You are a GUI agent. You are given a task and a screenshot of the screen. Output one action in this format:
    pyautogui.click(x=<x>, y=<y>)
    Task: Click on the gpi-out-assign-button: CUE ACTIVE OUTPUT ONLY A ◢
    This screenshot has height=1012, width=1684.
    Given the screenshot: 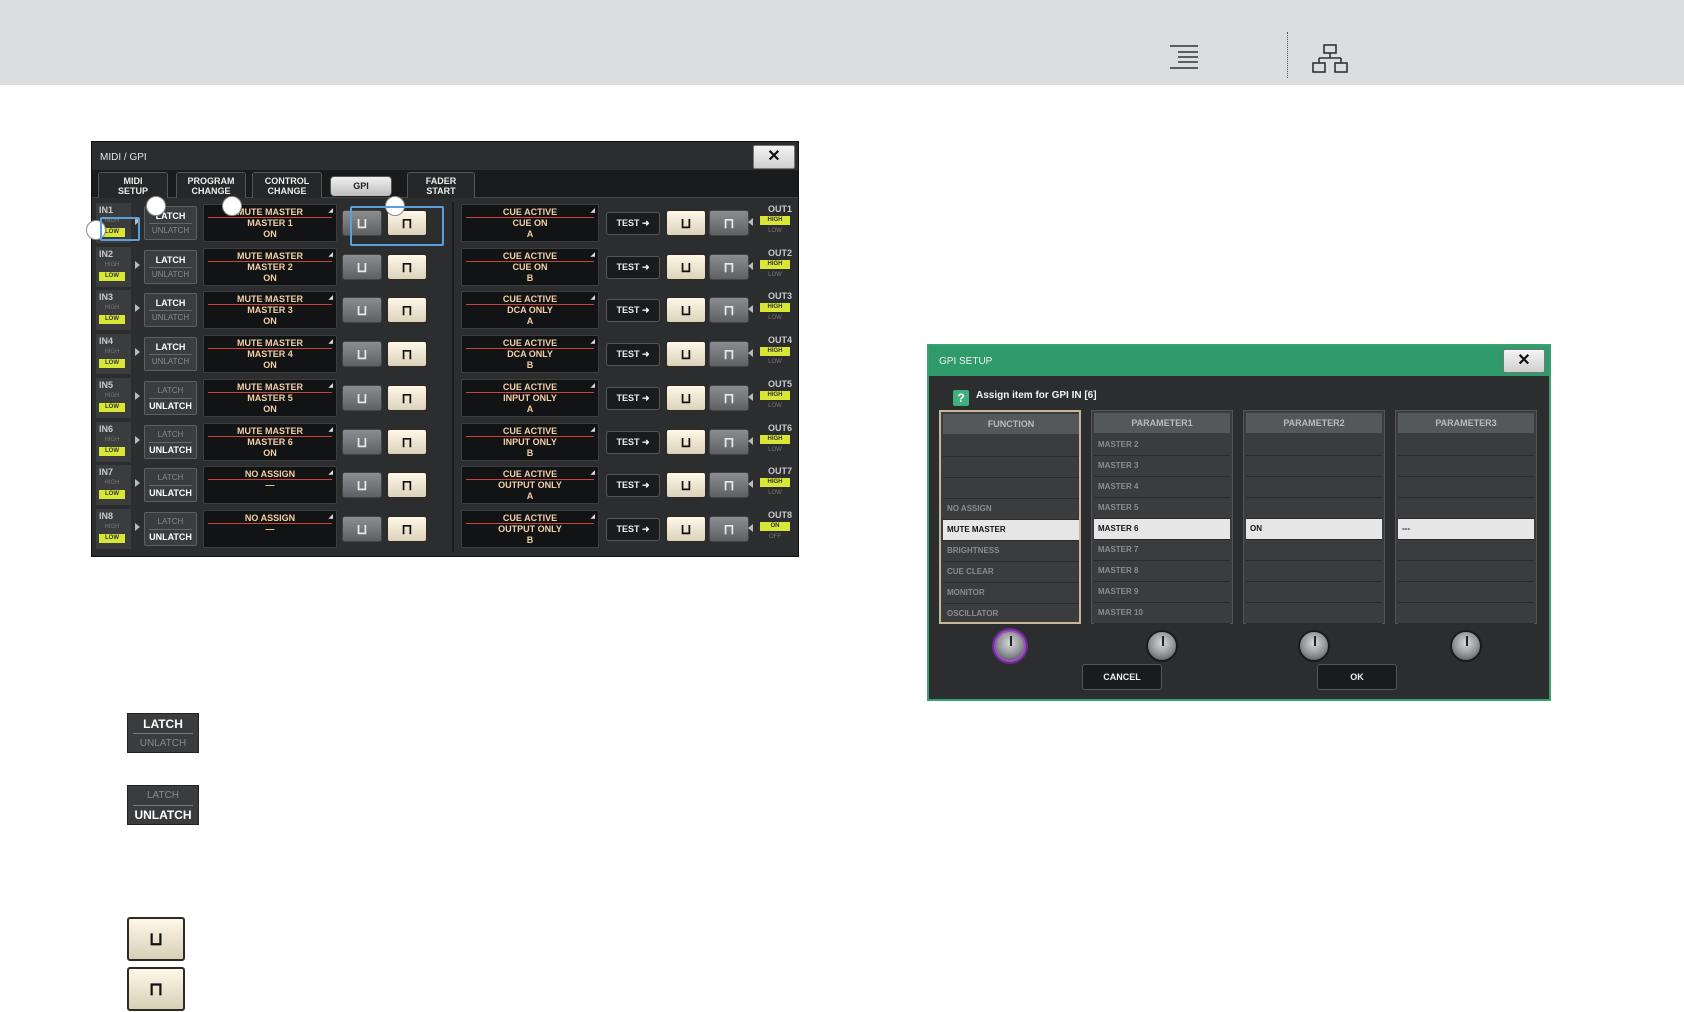 What is the action you would take?
    pyautogui.click(x=530, y=485)
    